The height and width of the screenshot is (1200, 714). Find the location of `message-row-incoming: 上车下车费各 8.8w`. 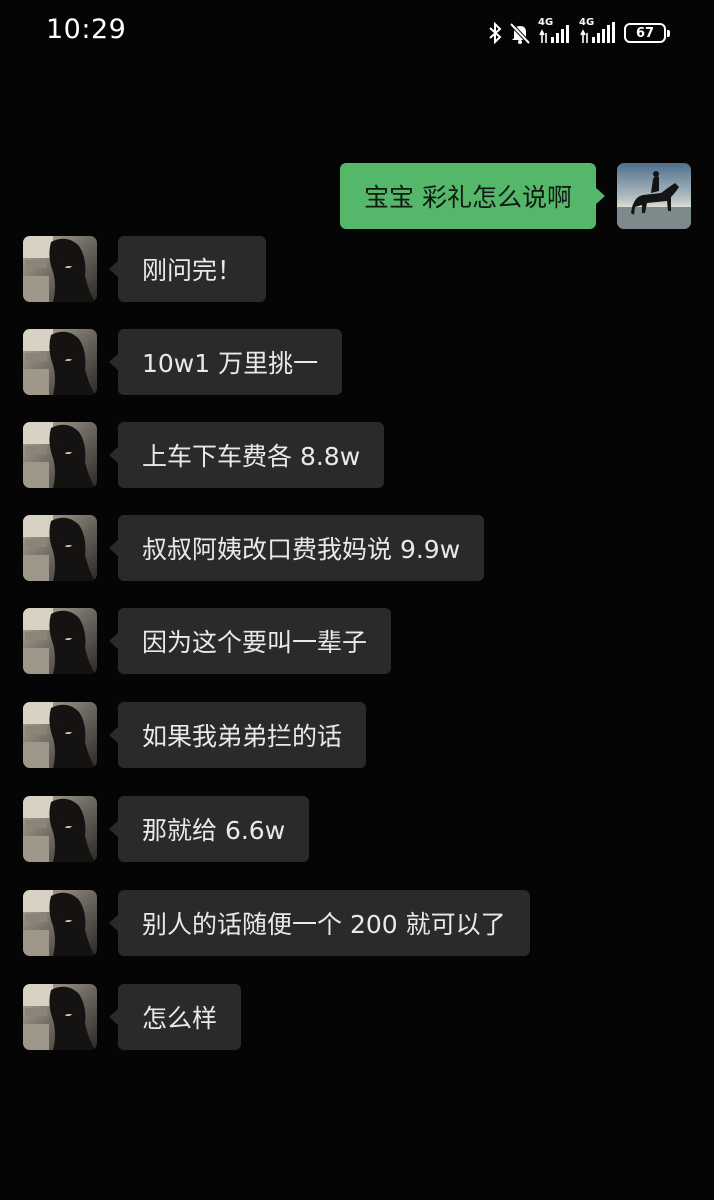

message-row-incoming: 上车下车费各 8.8w is located at coordinates (357, 455).